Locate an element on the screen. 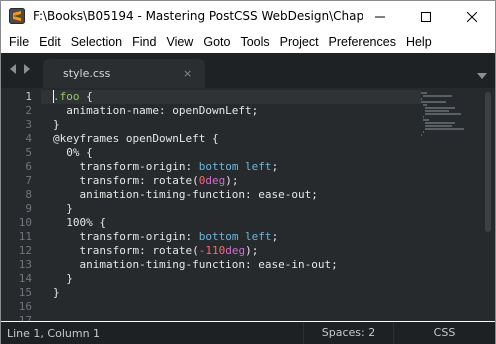 This screenshot has width=496, height=344. line-number: 3 is located at coordinates (28, 124).